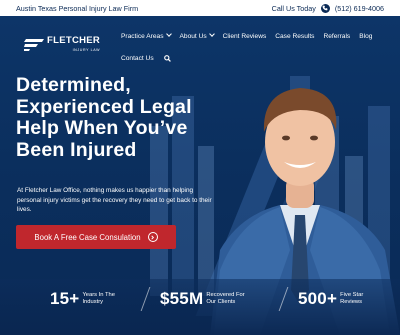 The image size is (400, 335). Describe the element at coordinates (365, 36) in the screenshot. I see `nav-item-blog: Blog` at that location.